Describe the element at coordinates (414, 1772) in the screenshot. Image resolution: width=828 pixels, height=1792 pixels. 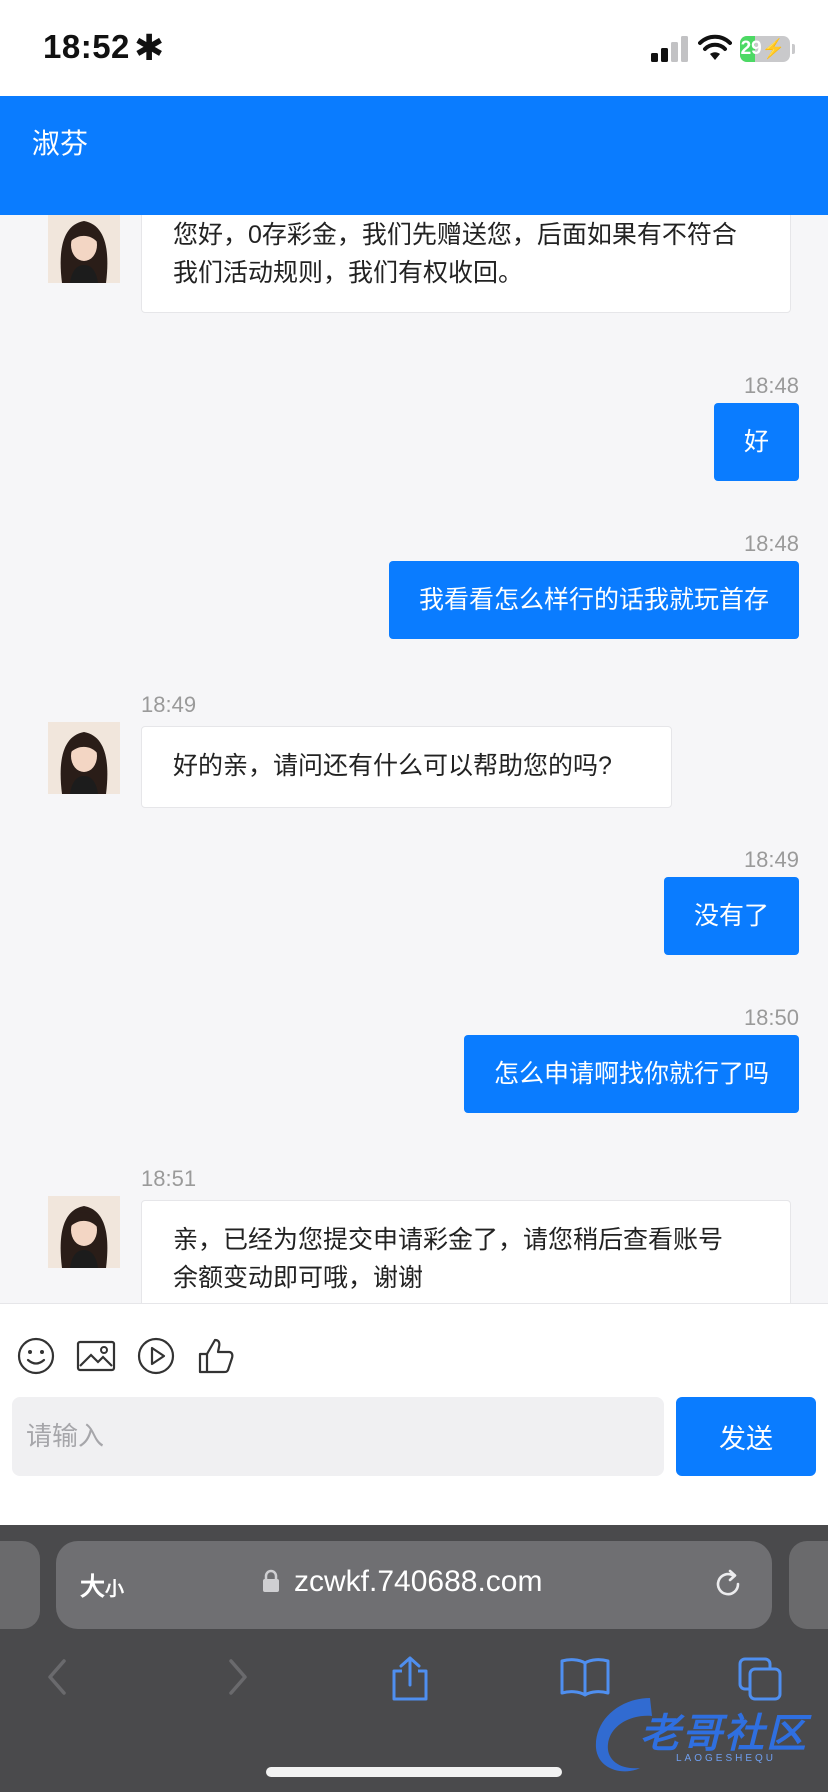
I see `home-indicator` at that location.